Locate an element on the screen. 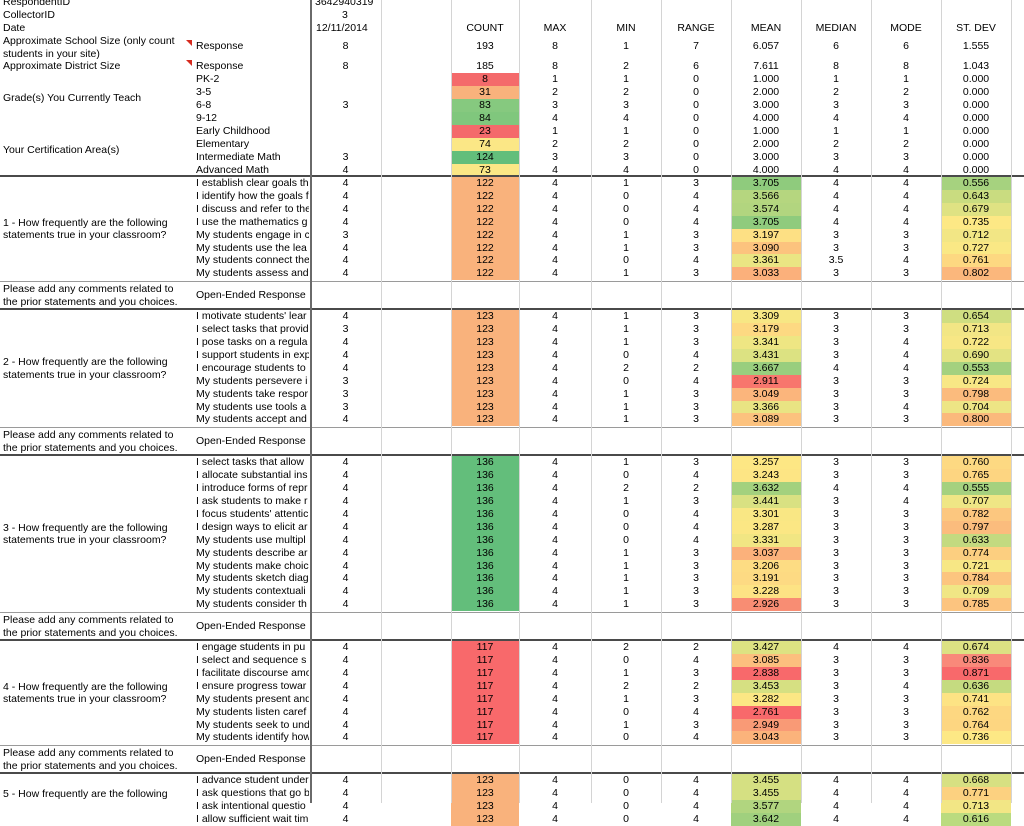 This screenshot has width=1024, height=826. stat-cell-sd: 0.774 is located at coordinates (976, 553).